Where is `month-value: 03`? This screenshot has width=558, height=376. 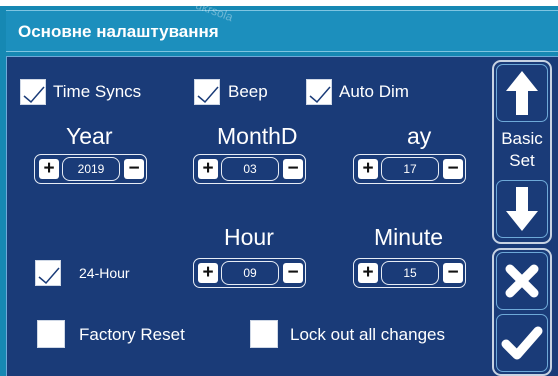
month-value: 03 is located at coordinates (250, 169).